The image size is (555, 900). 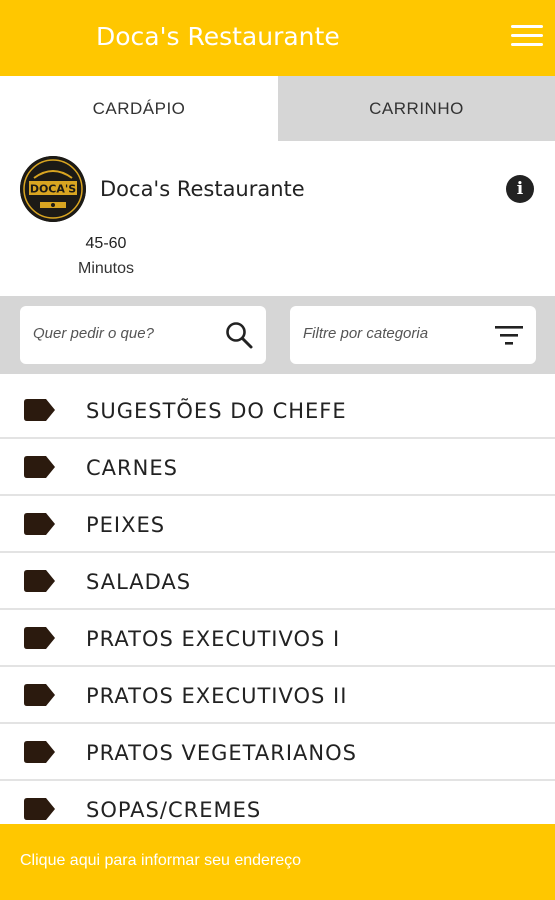 I want to click on svg-text: DOCA'S, so click(x=53, y=189).